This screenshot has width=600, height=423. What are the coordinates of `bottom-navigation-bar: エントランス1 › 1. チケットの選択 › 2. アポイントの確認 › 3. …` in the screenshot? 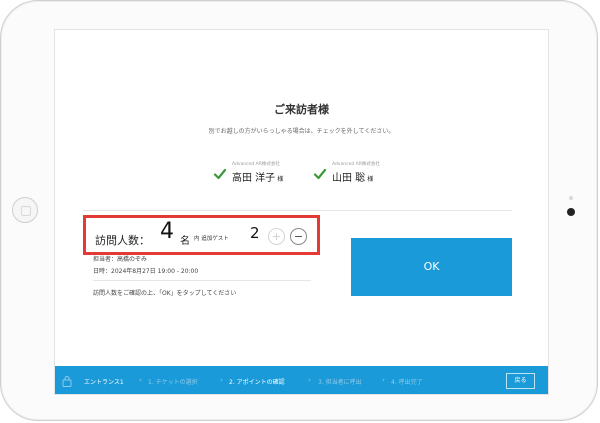 It's located at (301, 380).